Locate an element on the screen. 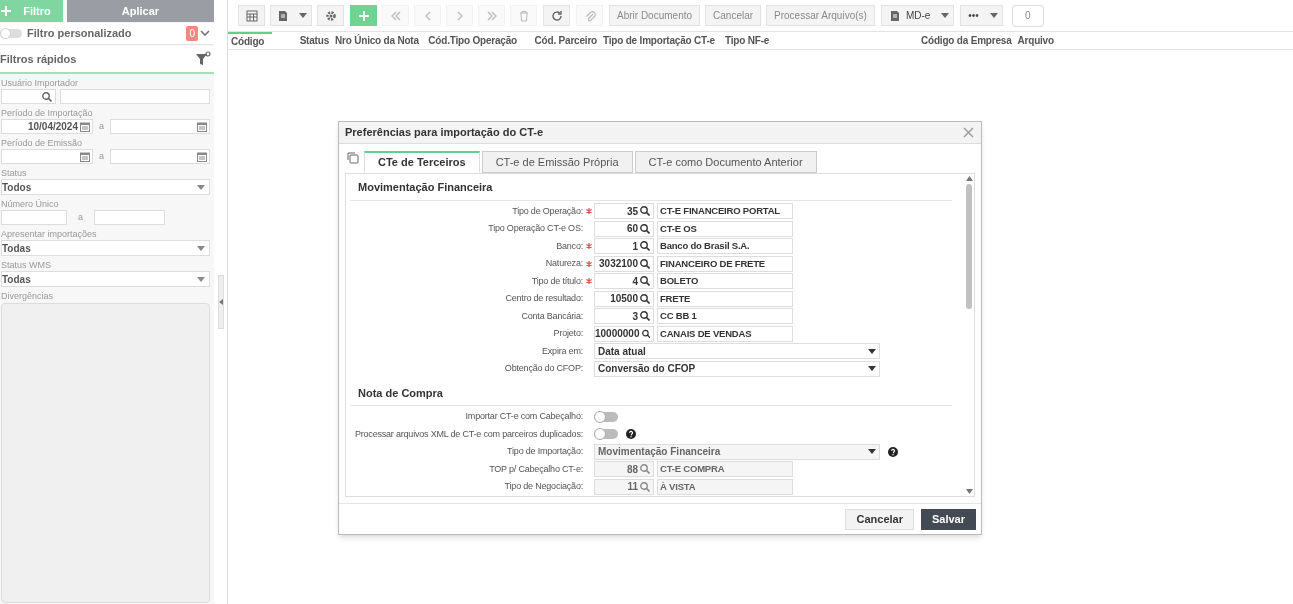 The width and height of the screenshot is (1293, 604). select-field: Data atual is located at coordinates (737, 351).